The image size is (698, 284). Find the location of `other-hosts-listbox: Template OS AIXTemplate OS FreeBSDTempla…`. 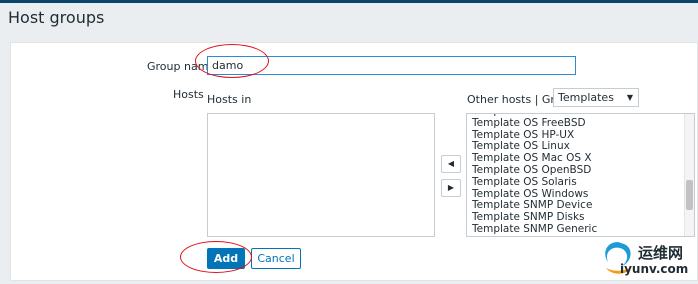

other-hosts-listbox: Template OS AIXTemplate OS FreeBSDTempla… is located at coordinates (580, 175).